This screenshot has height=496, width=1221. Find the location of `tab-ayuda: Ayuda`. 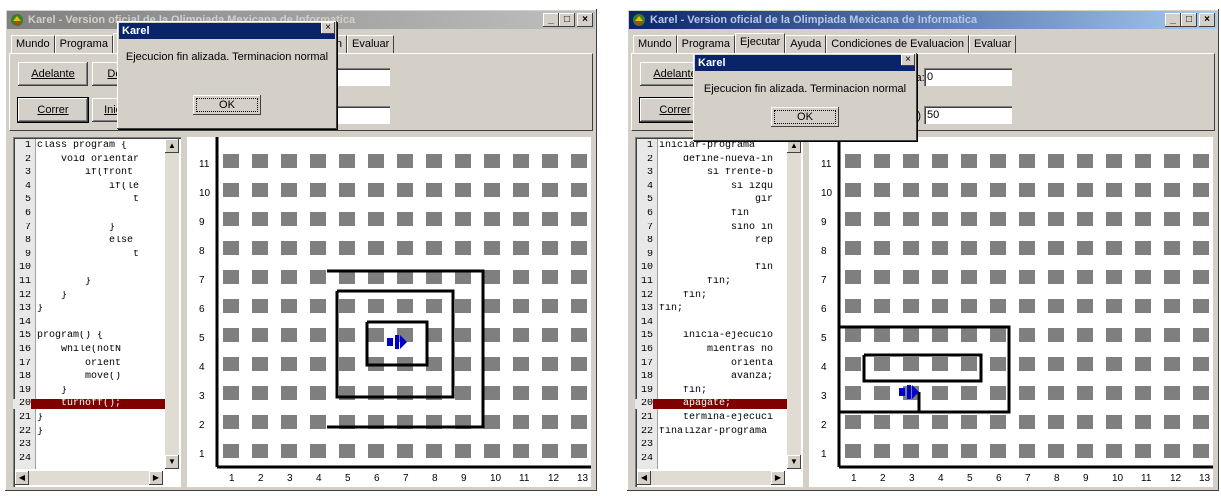

tab-ayuda: Ayuda is located at coordinates (806, 44).